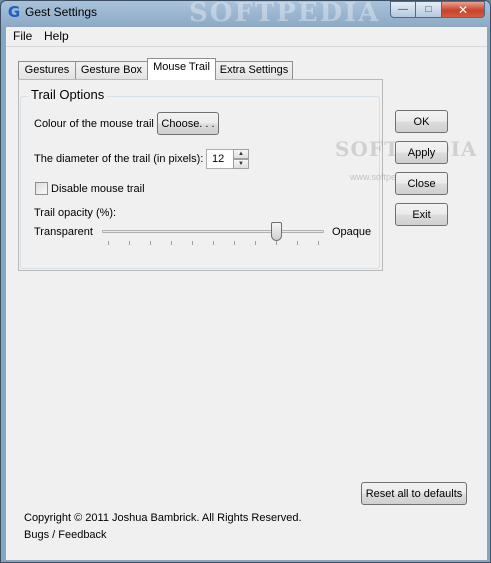 Image resolution: width=491 pixels, height=563 pixels. What do you see at coordinates (14, 12) in the screenshot?
I see `app-icon: G` at bounding box center [14, 12].